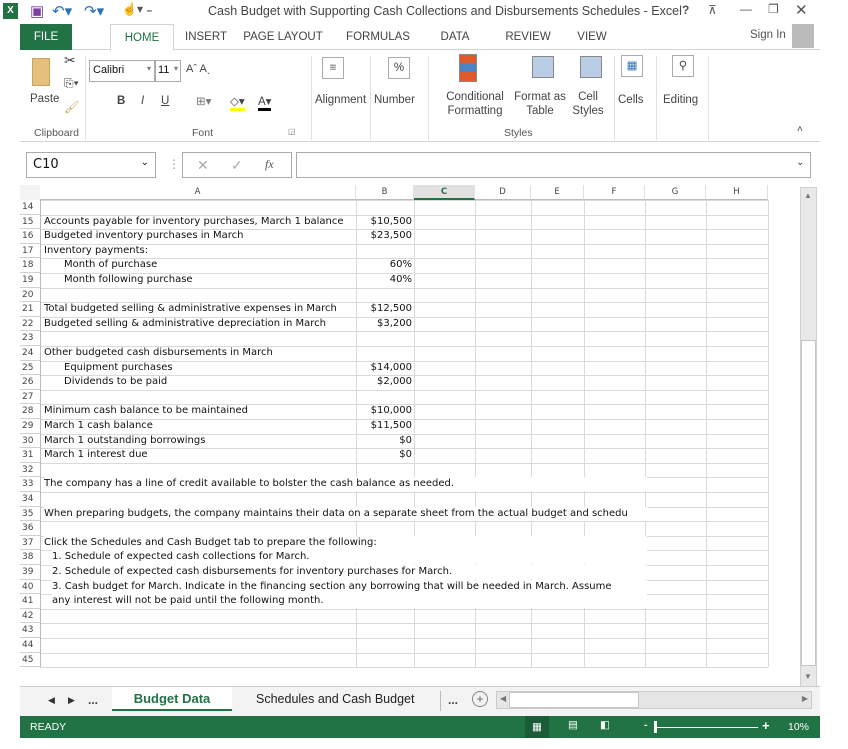 The width and height of the screenshot is (848, 749). I want to click on cell-a: Month of purchase, so click(210, 265).